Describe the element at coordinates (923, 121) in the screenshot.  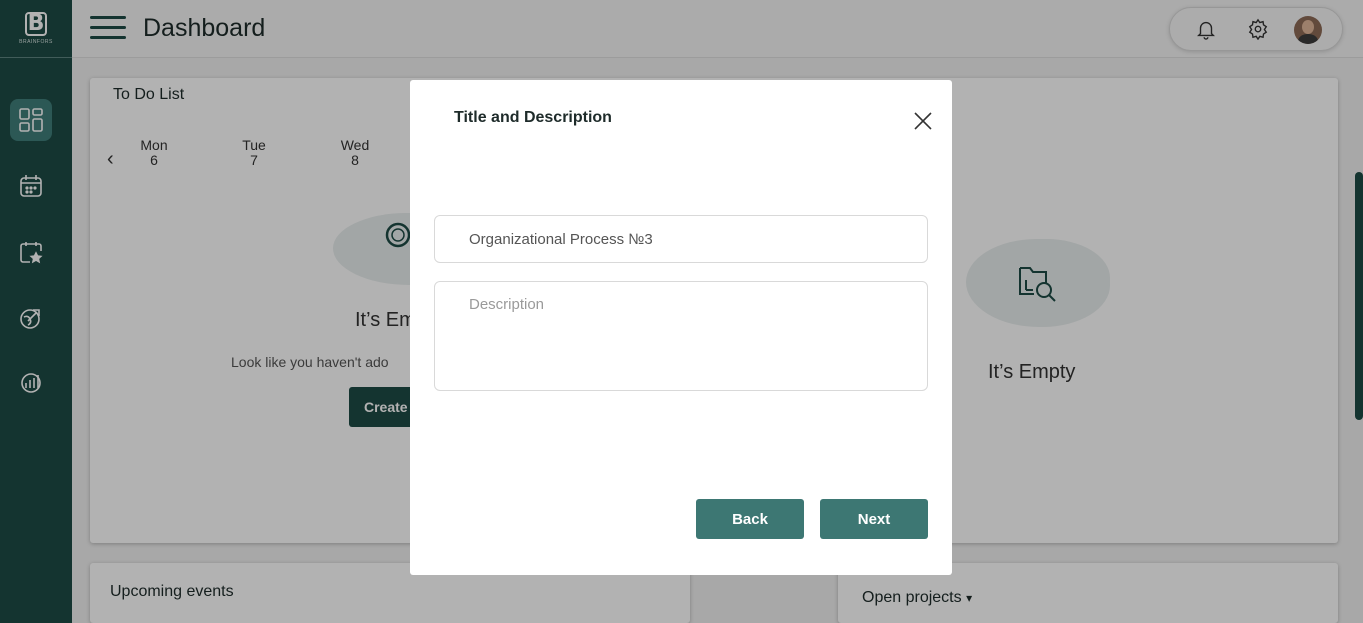
I see `close-icon` at that location.